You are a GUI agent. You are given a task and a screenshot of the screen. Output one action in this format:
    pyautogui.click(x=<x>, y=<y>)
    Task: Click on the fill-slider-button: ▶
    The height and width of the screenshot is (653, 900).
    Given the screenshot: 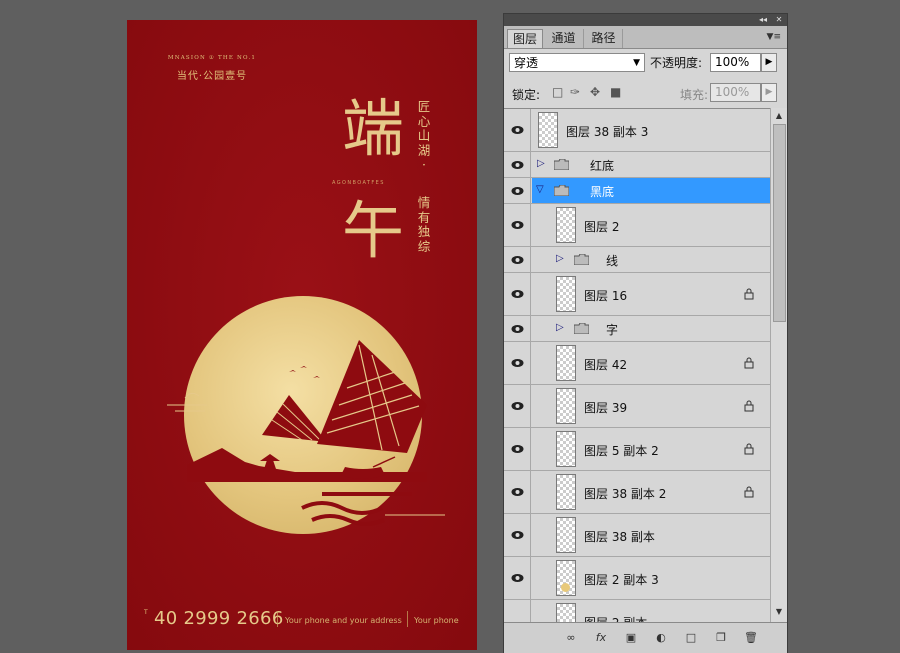 What is the action you would take?
    pyautogui.click(x=769, y=92)
    